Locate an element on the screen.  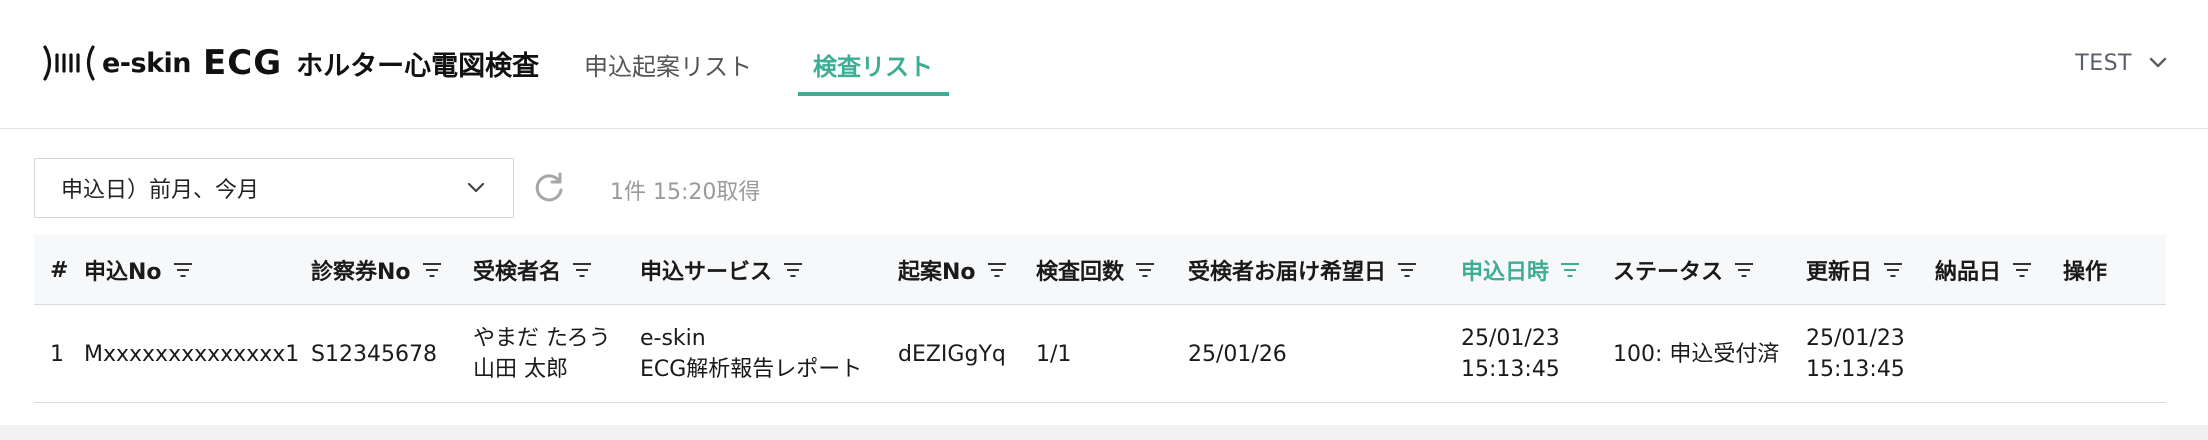
col-header-actions: 操作 is located at coordinates (2085, 270).